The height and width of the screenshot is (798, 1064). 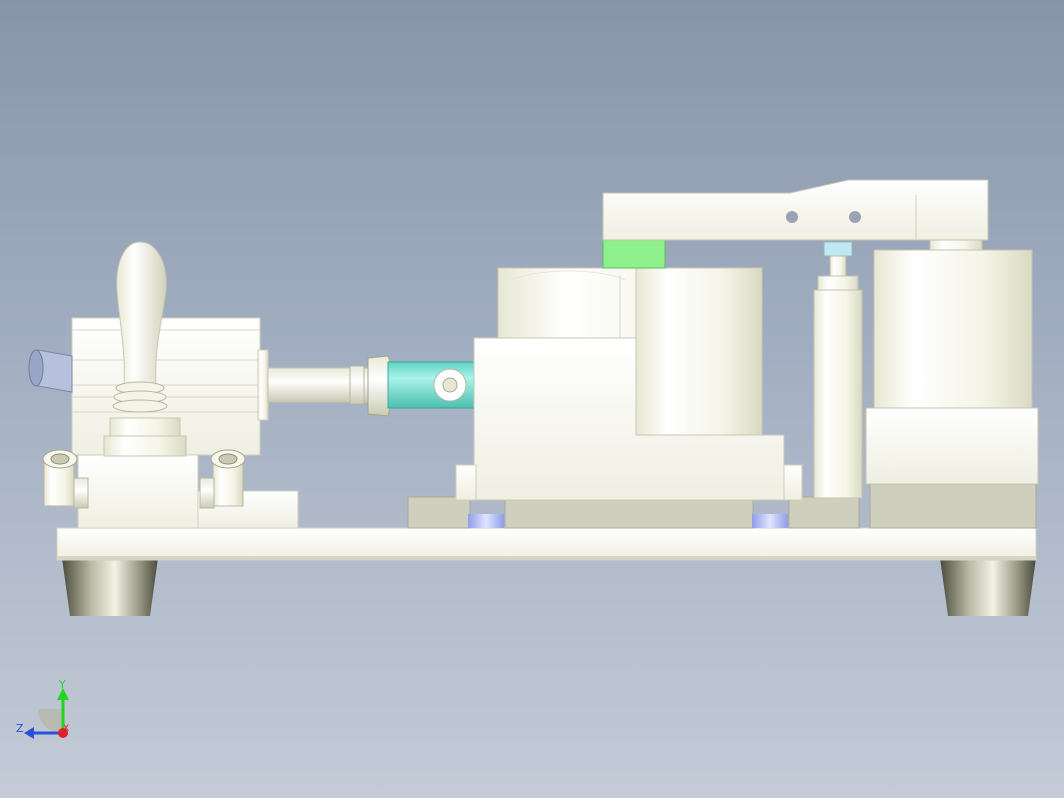 I want to click on base-block-a, so click(x=439, y=512).